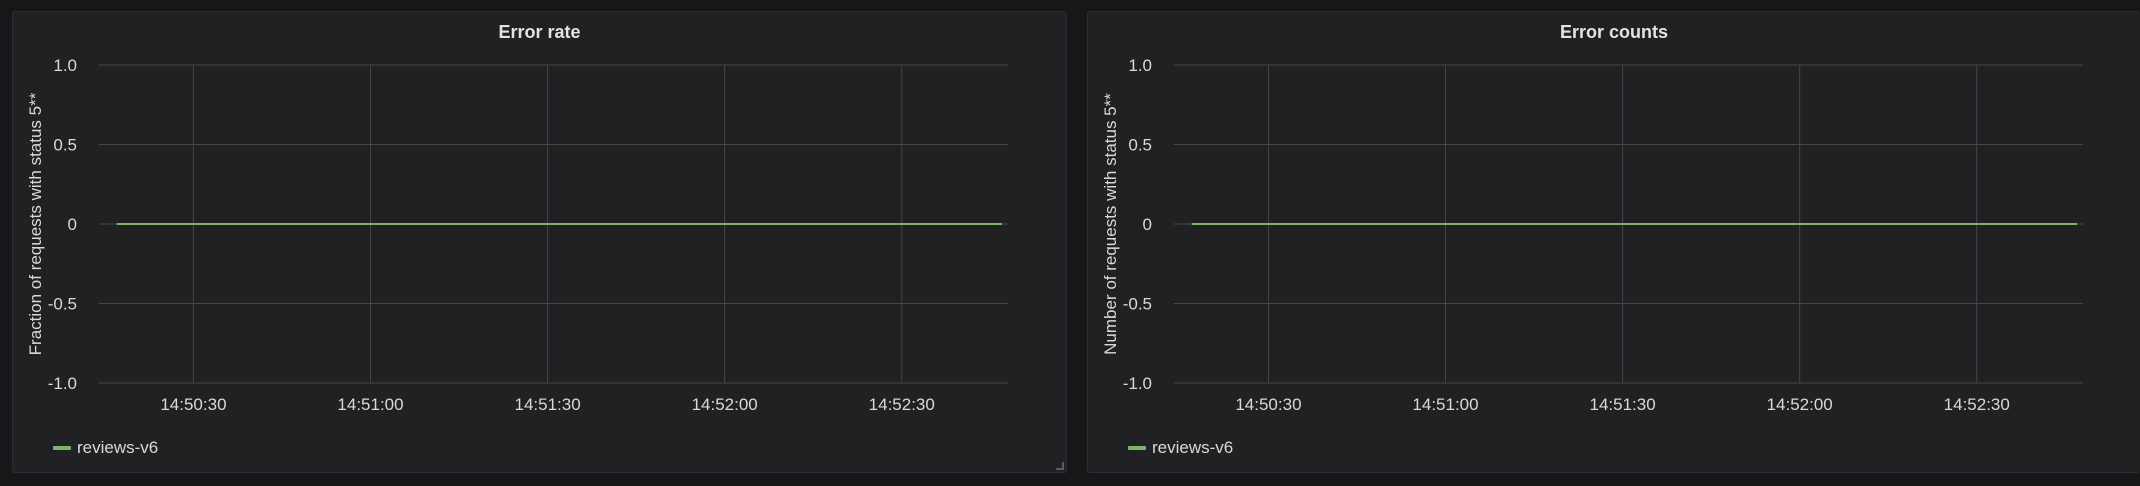  I want to click on y-axis-label: Number of requests with status 5**, so click(1110, 224).